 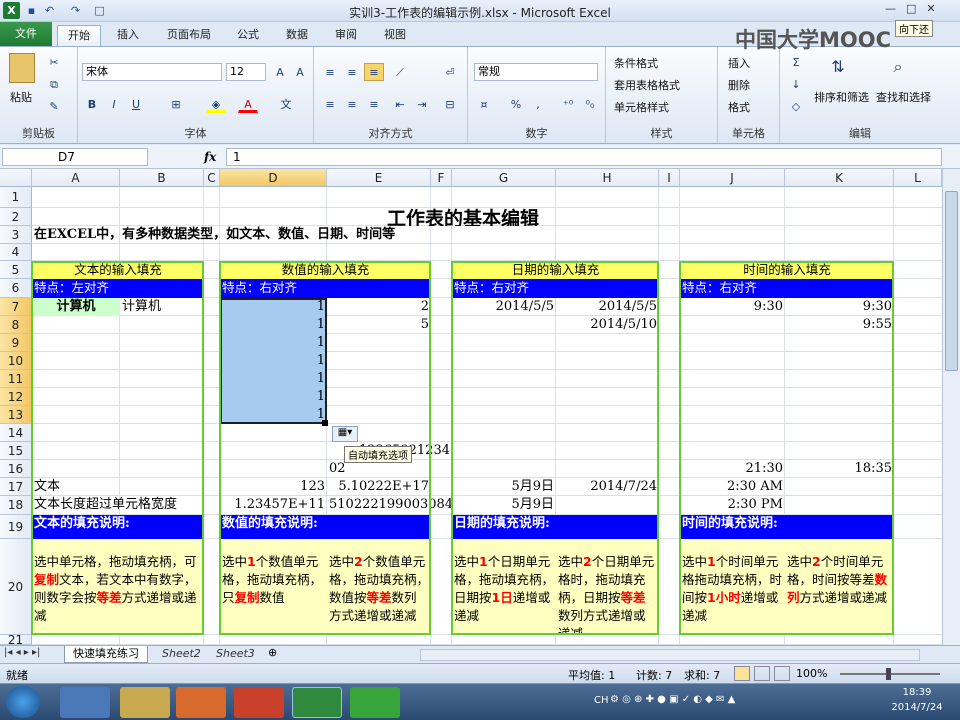 I want to click on paste-icon, so click(x=22, y=68).